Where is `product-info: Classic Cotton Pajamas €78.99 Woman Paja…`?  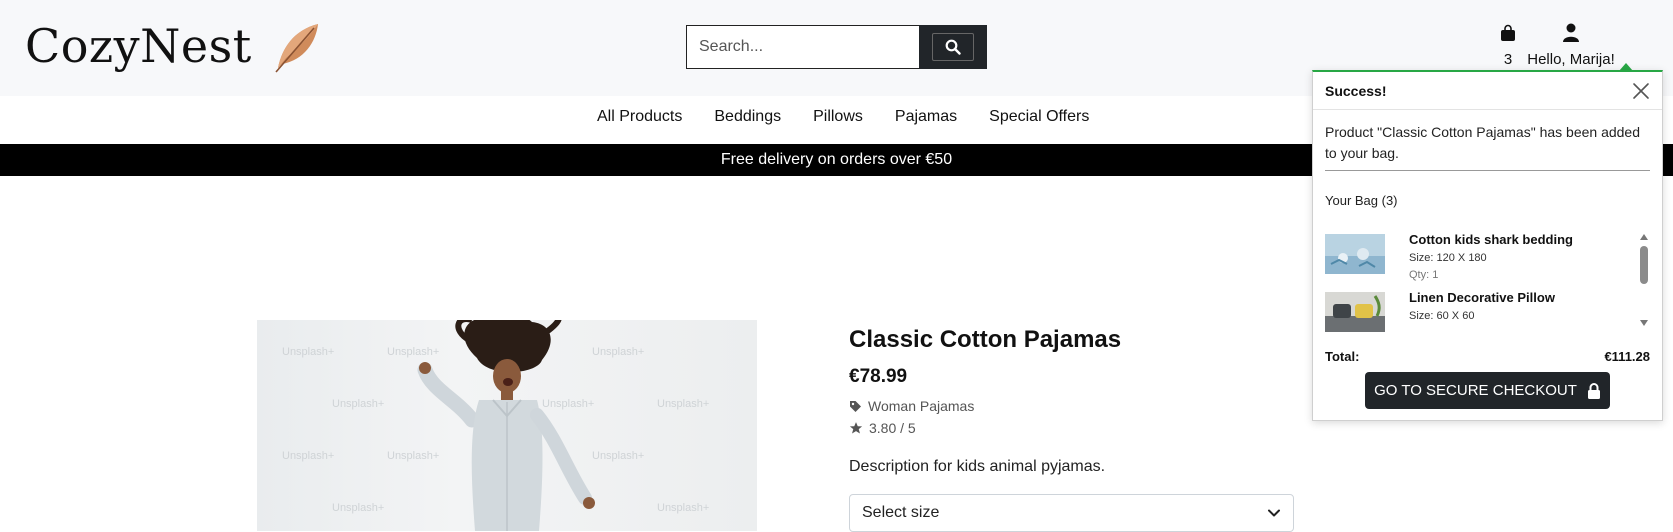 product-info: Classic Cotton Pajamas €78.99 Woman Paja… is located at coordinates (1071, 429).